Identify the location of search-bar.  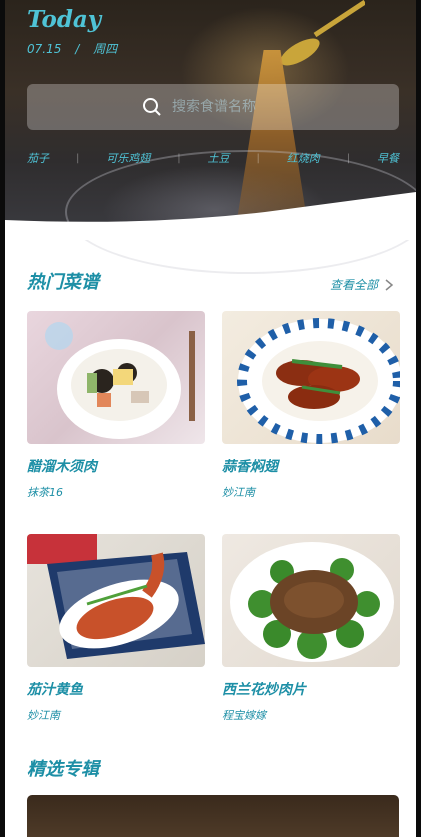
(213, 107).